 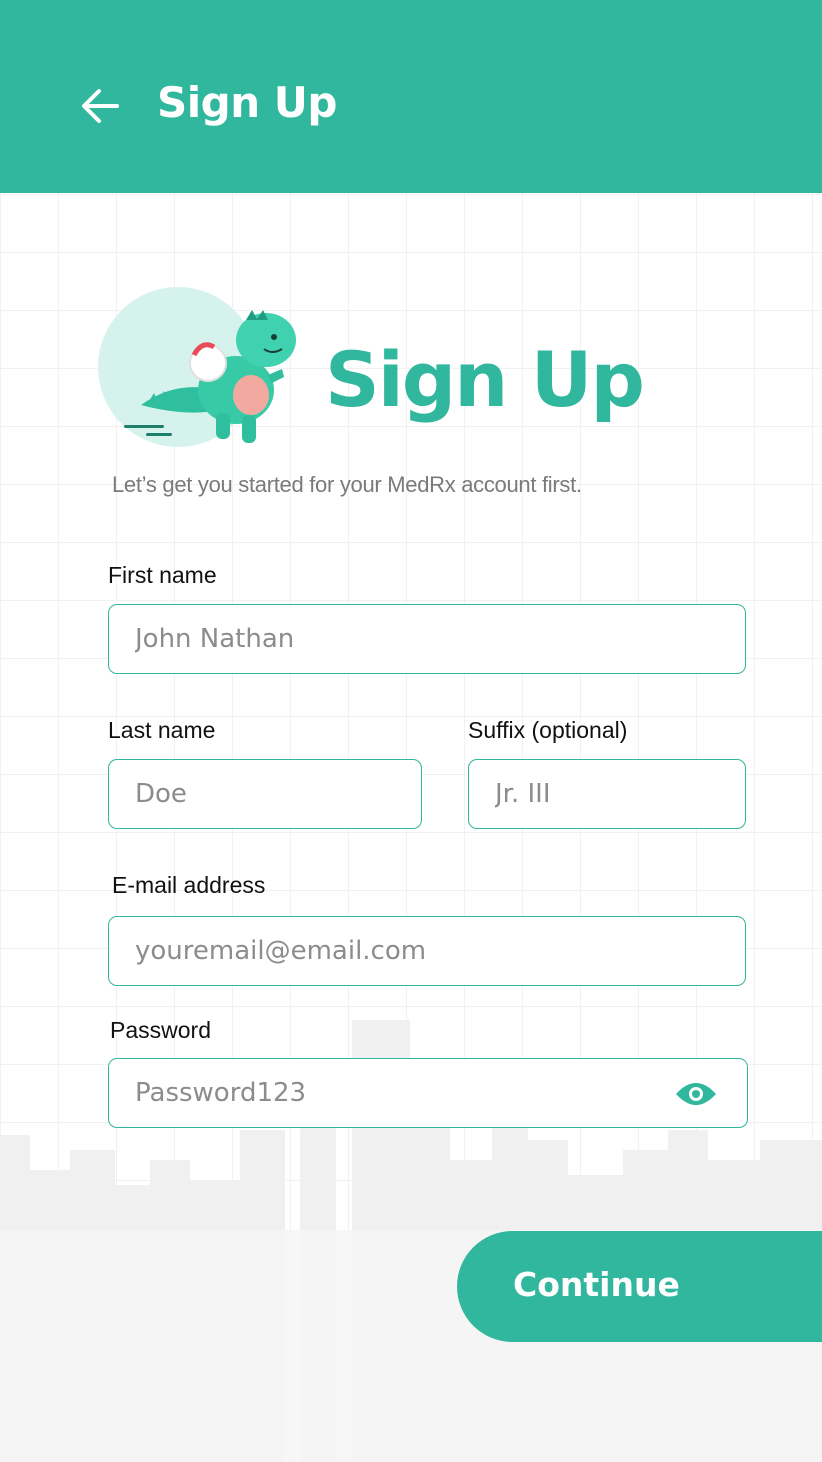 I want to click on last-name-input, so click(x=265, y=794).